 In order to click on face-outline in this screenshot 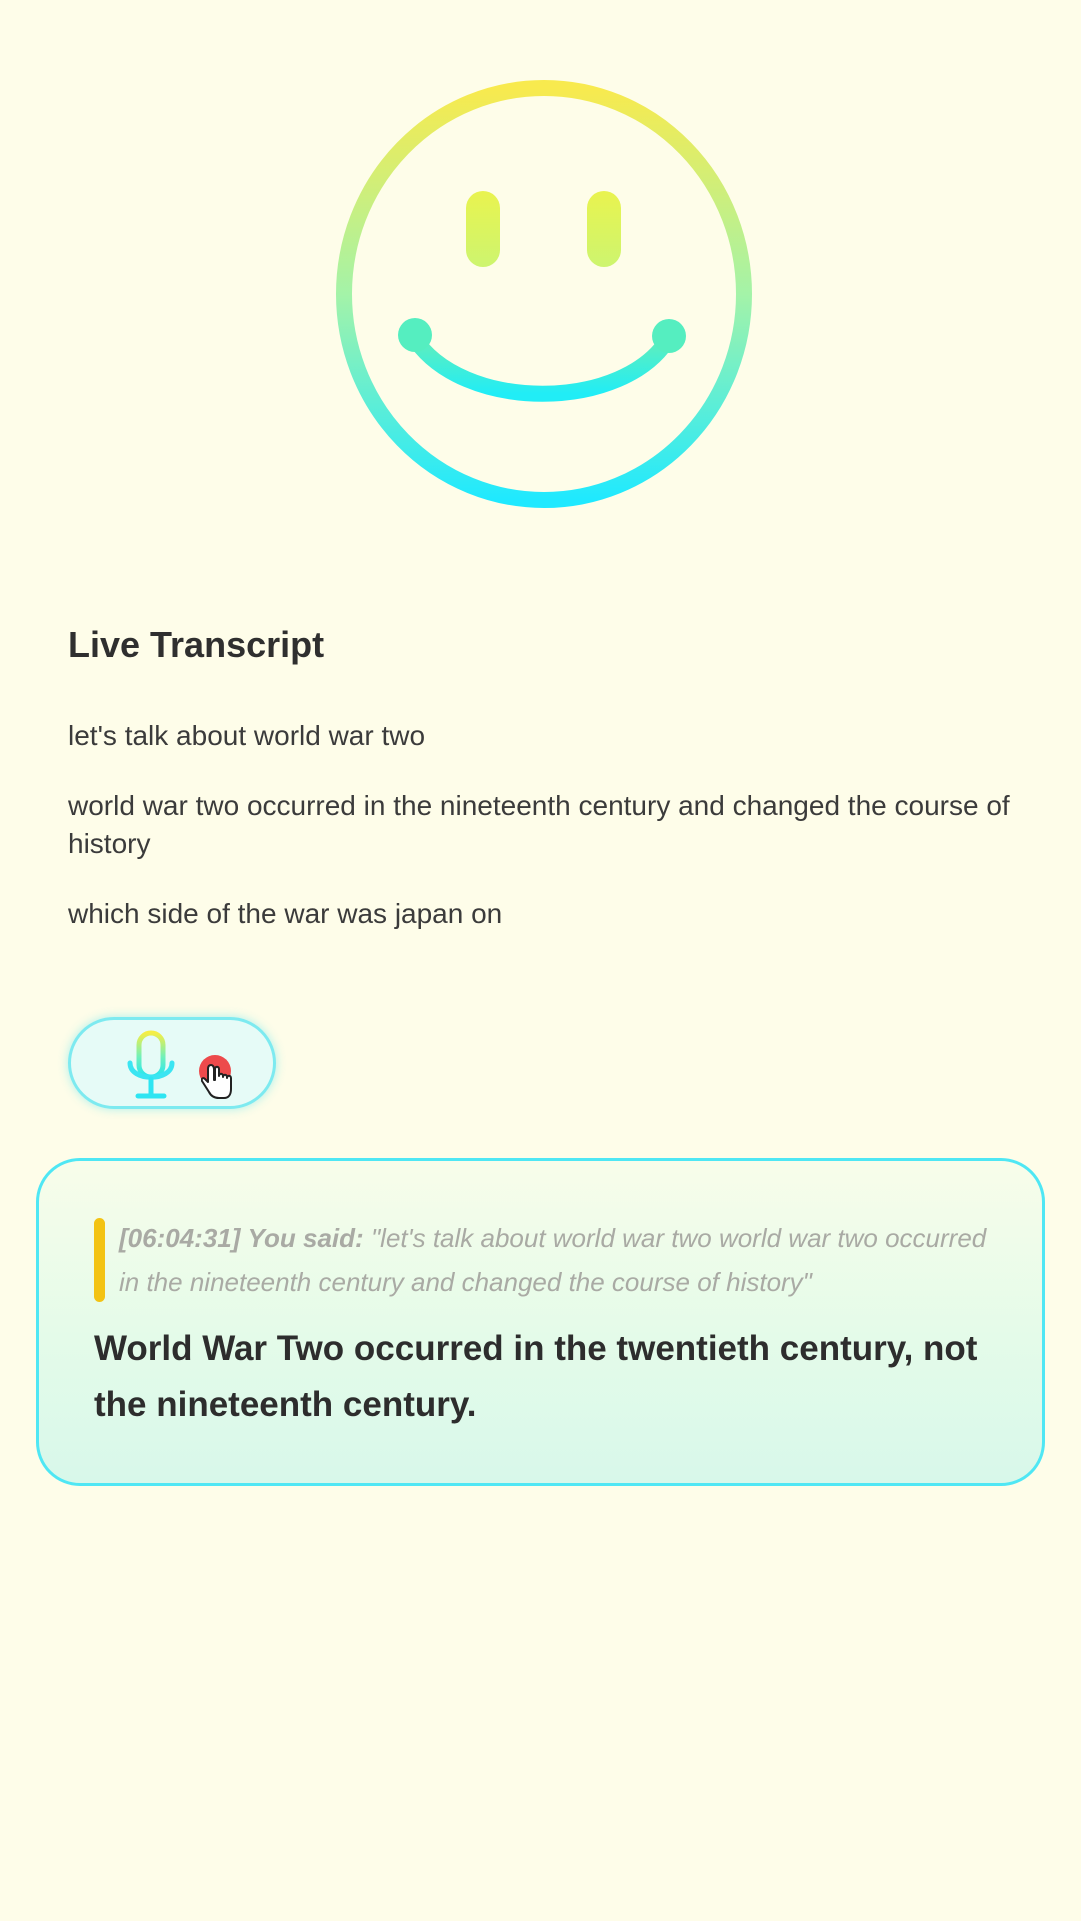, I will do `click(544, 294)`.